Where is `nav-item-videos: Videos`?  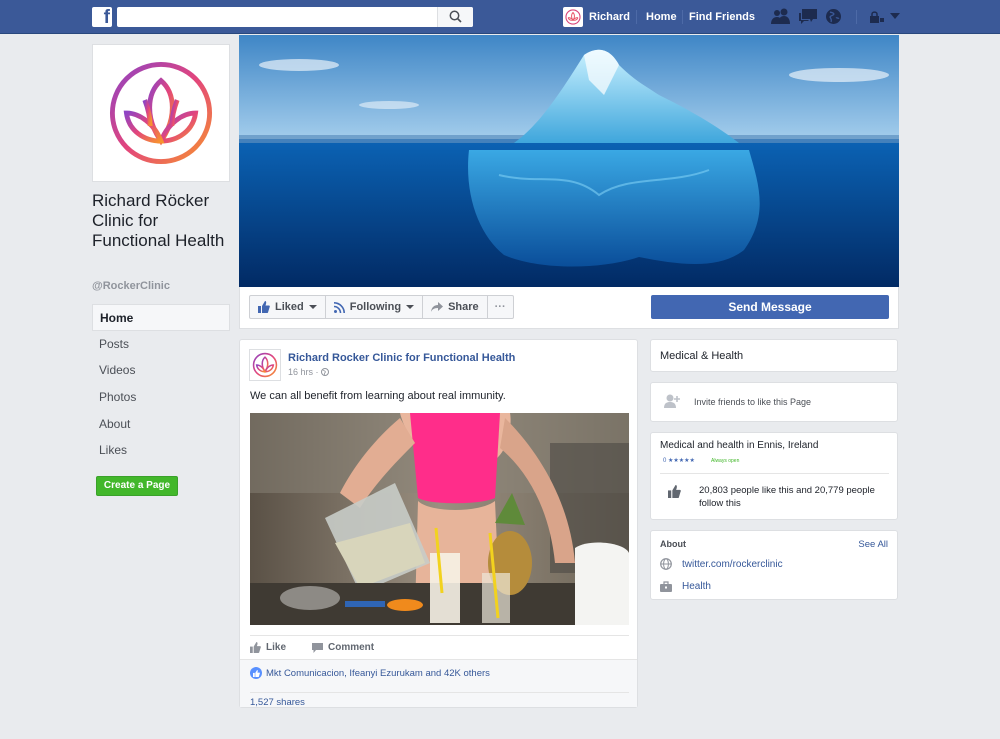
nav-item-videos: Videos is located at coordinates (161, 370).